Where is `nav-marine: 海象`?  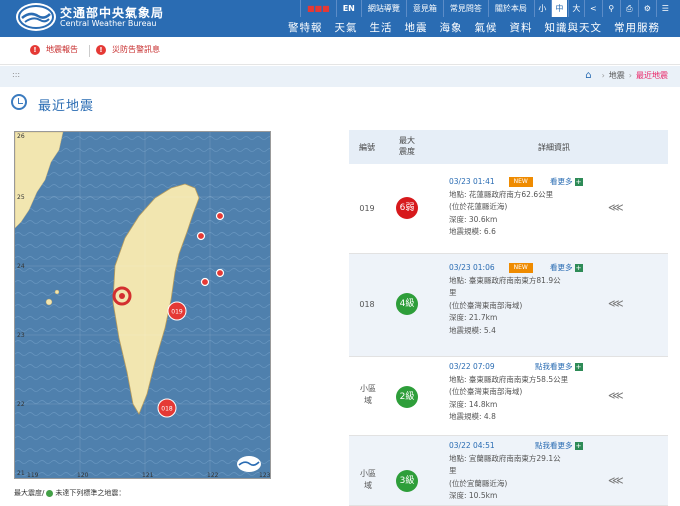
nav-marine: 海象 is located at coordinates (451, 28).